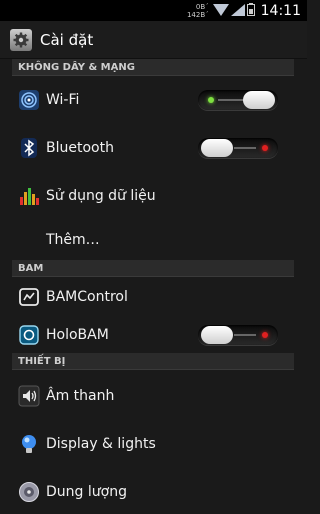  What do you see at coordinates (153, 361) in the screenshot?
I see `section-header-device: THIẾT BỊ` at bounding box center [153, 361].